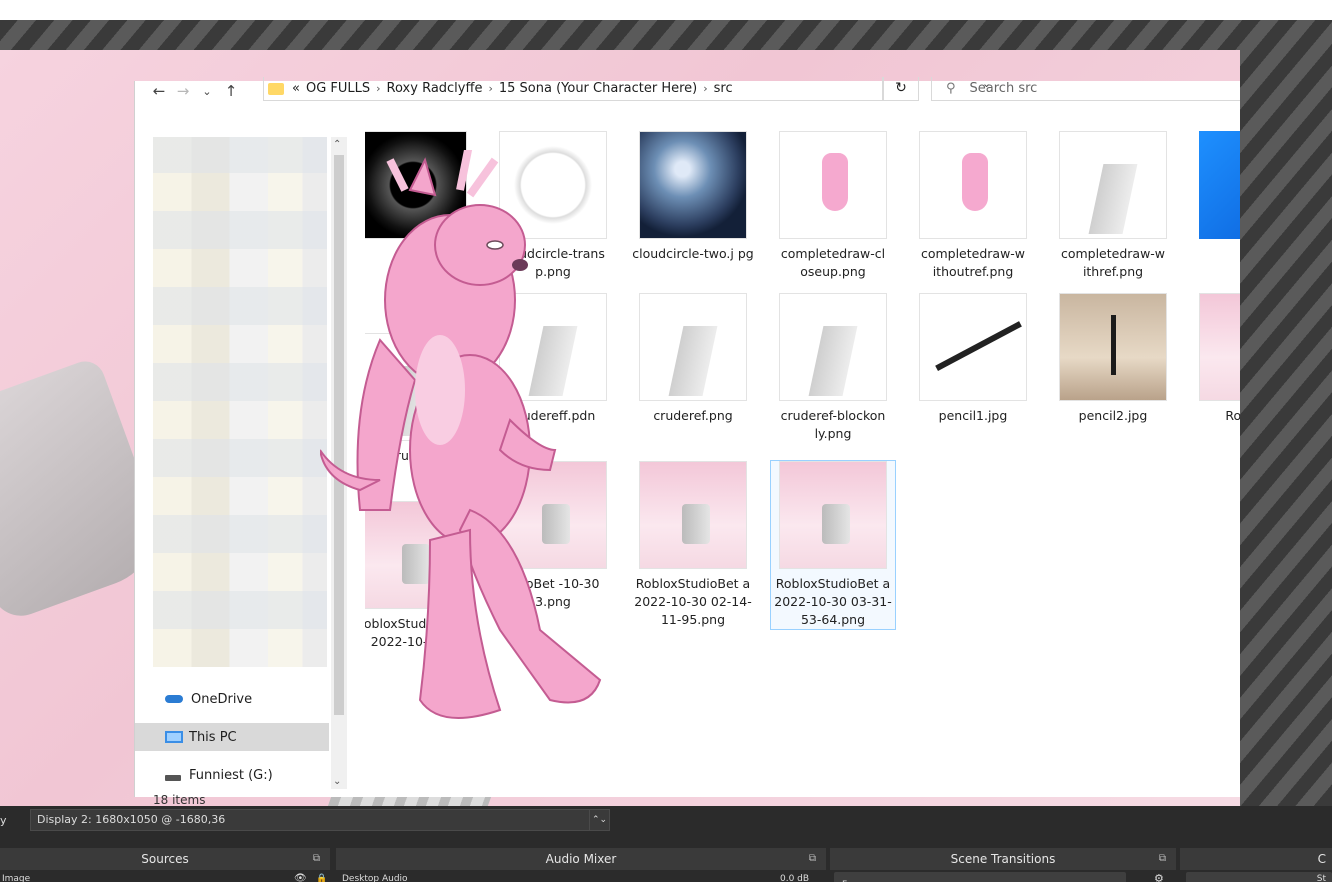 The image size is (1332, 882). I want to click on file-name: cloudcircle-two.j pg, so click(693, 253).